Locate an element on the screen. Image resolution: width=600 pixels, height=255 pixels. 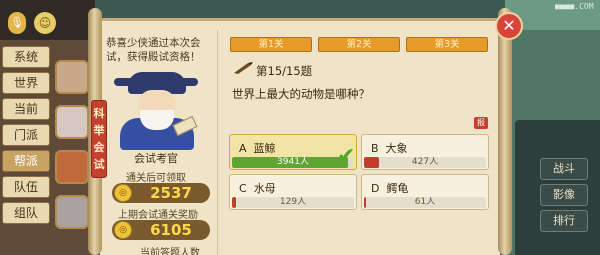
scroll-rod-right is located at coordinates (505, 131).